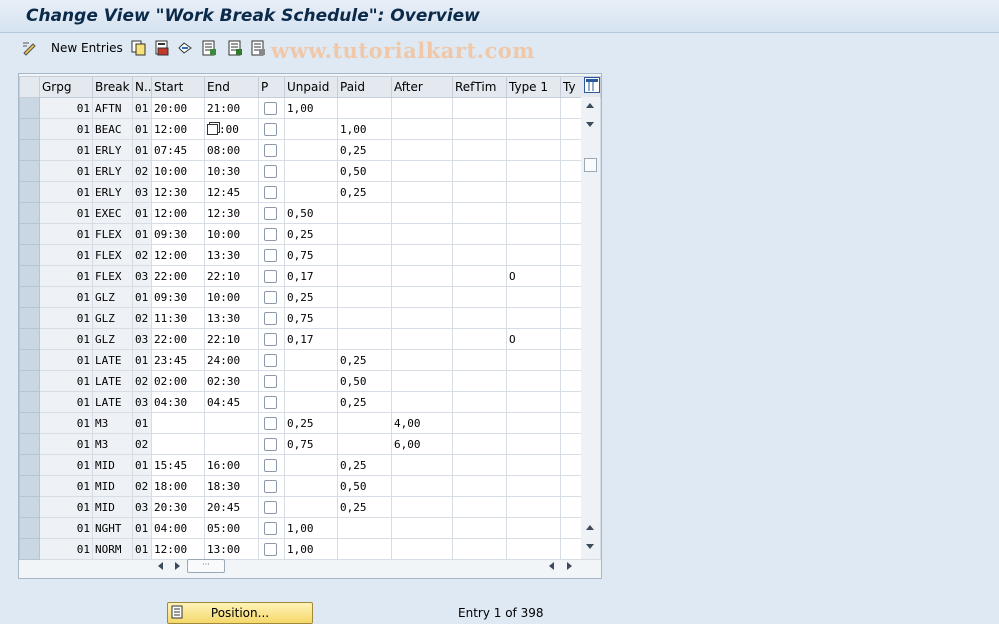 The width and height of the screenshot is (999, 624). What do you see at coordinates (422, 444) in the screenshot?
I see `cell-after: 6,00` at bounding box center [422, 444].